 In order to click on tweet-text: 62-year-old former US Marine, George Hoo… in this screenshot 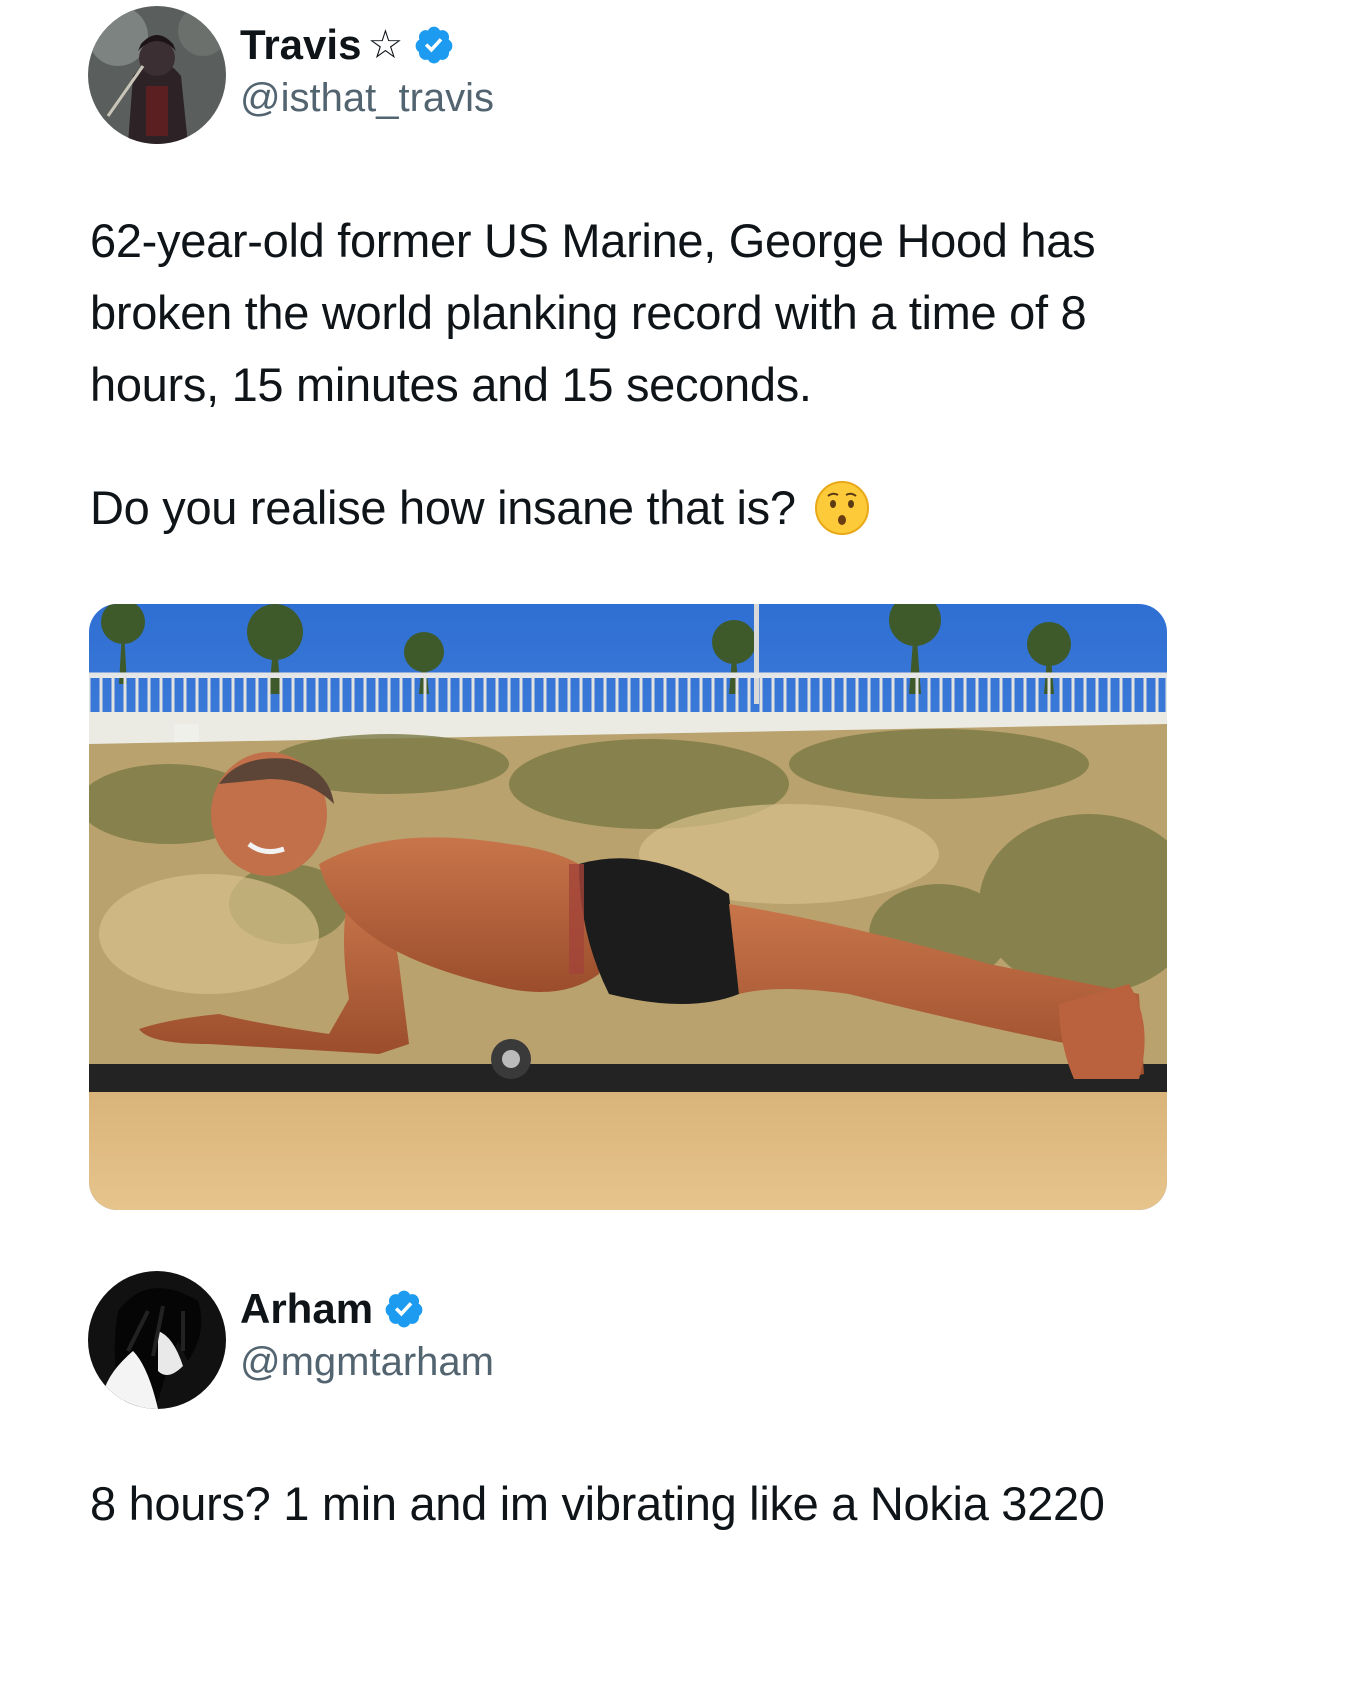, I will do `click(593, 312)`.